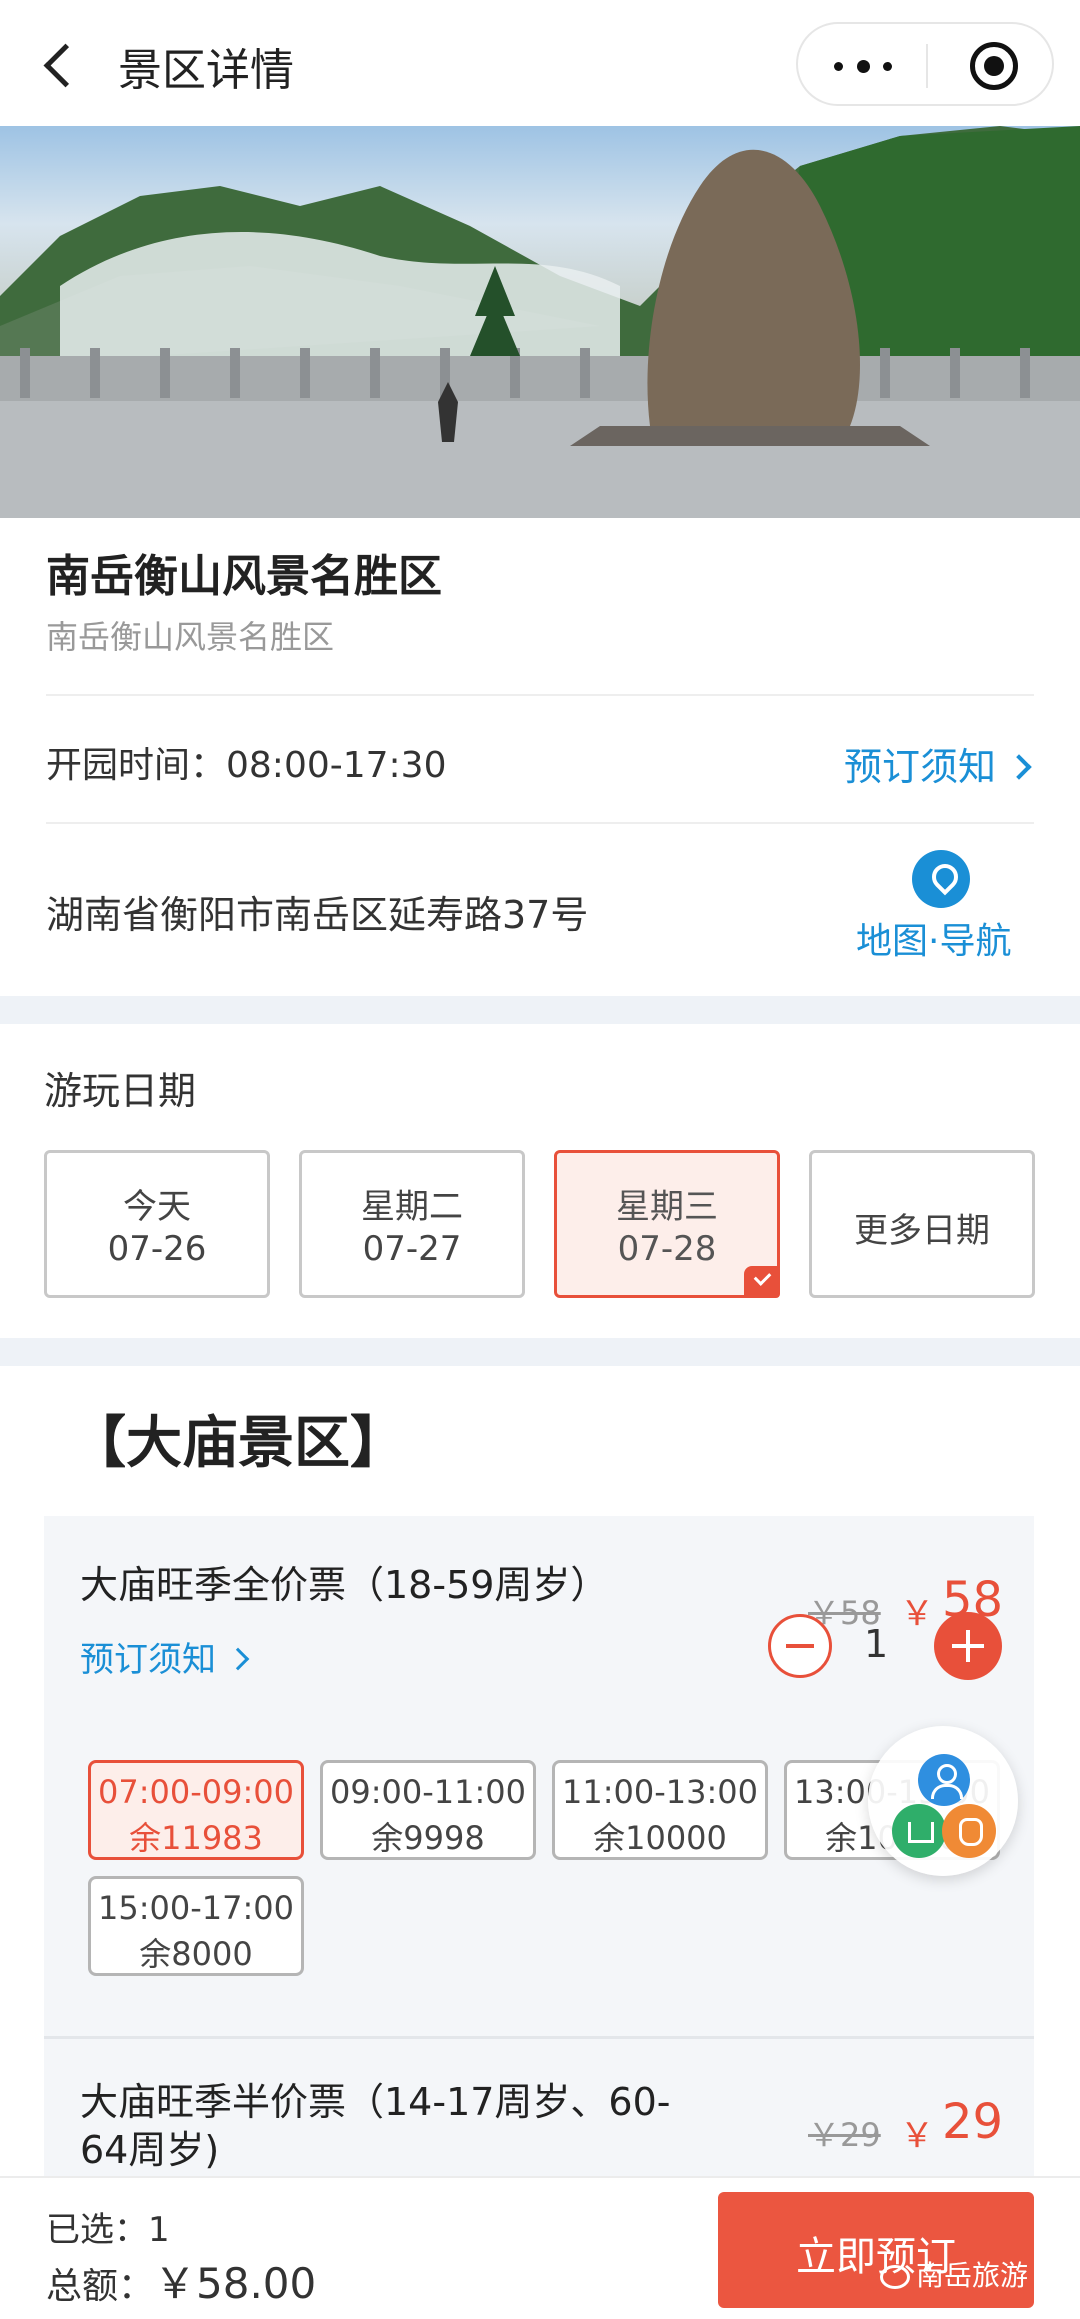 This screenshot has width=1080, height=2319. What do you see at coordinates (941, 879) in the screenshot?
I see `location-pin-icon` at bounding box center [941, 879].